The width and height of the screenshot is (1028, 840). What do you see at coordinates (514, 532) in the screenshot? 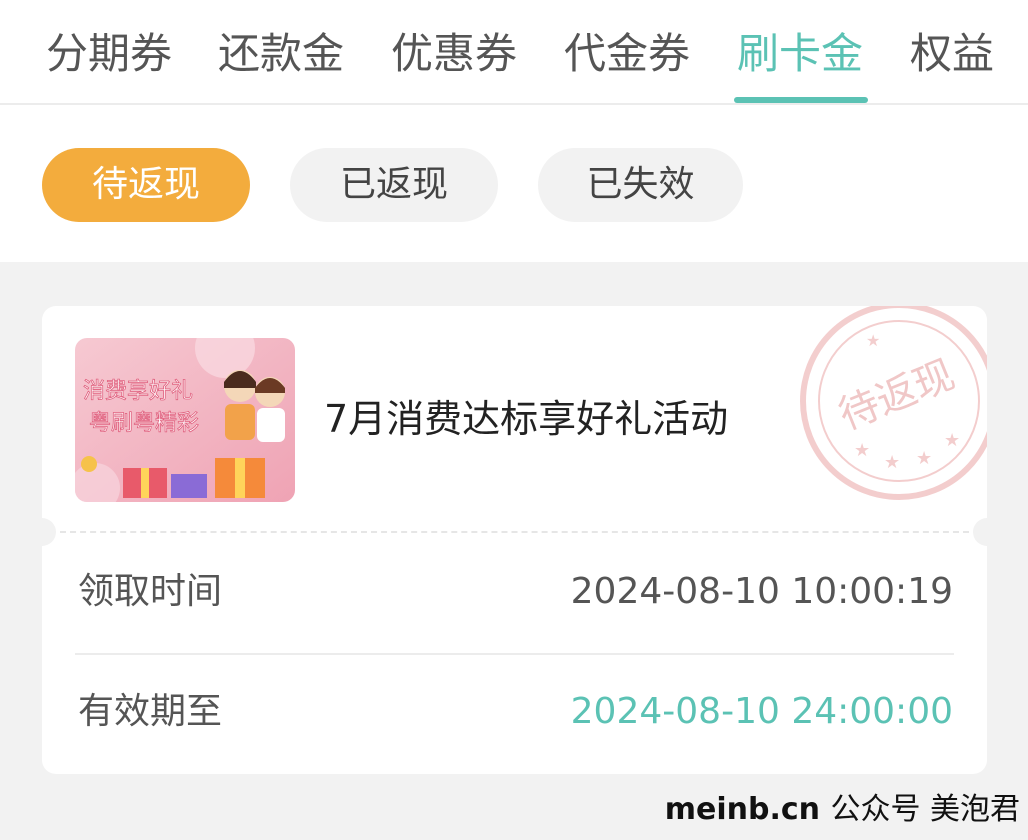
I see `dashed-divider` at bounding box center [514, 532].